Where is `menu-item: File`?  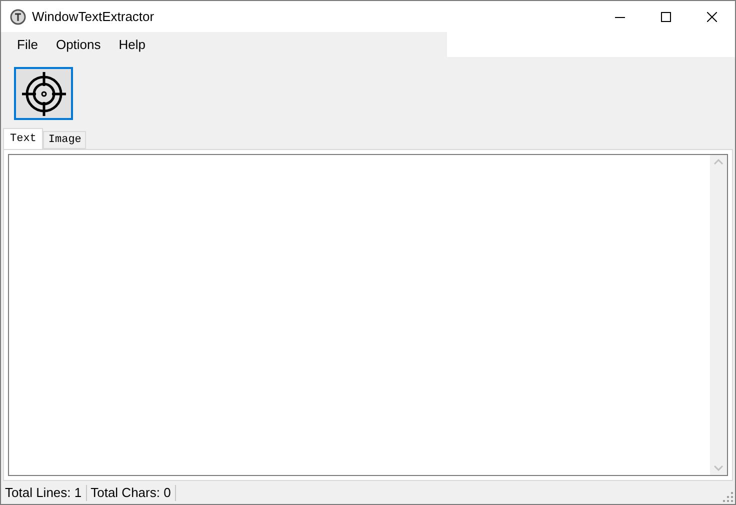 menu-item: File is located at coordinates (27, 44).